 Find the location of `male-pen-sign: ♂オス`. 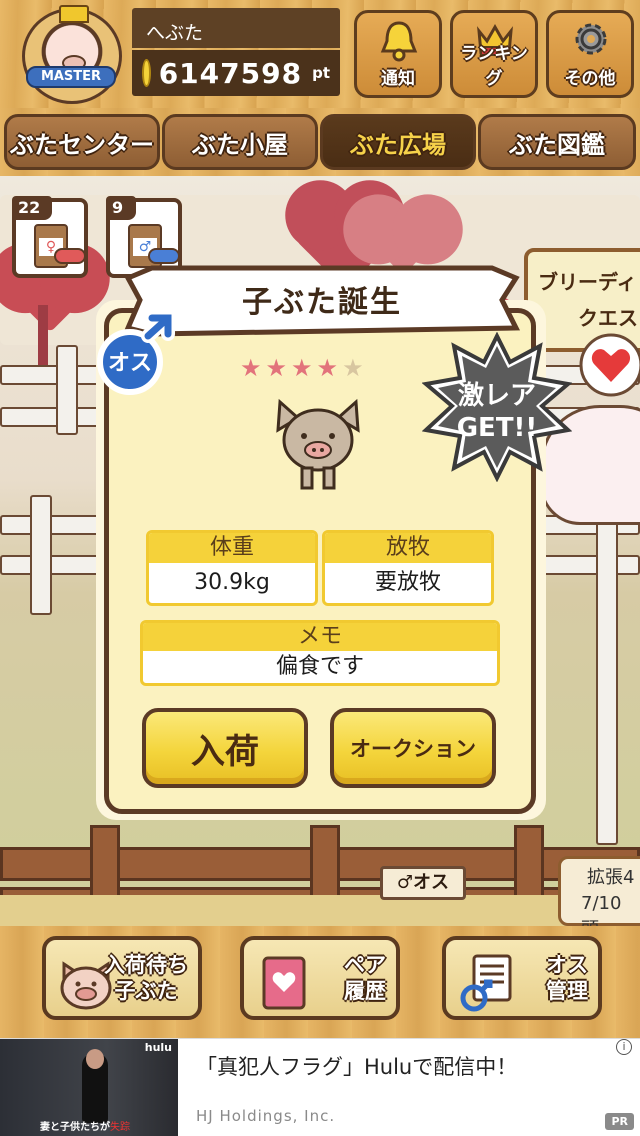

male-pen-sign: ♂オス is located at coordinates (423, 883).